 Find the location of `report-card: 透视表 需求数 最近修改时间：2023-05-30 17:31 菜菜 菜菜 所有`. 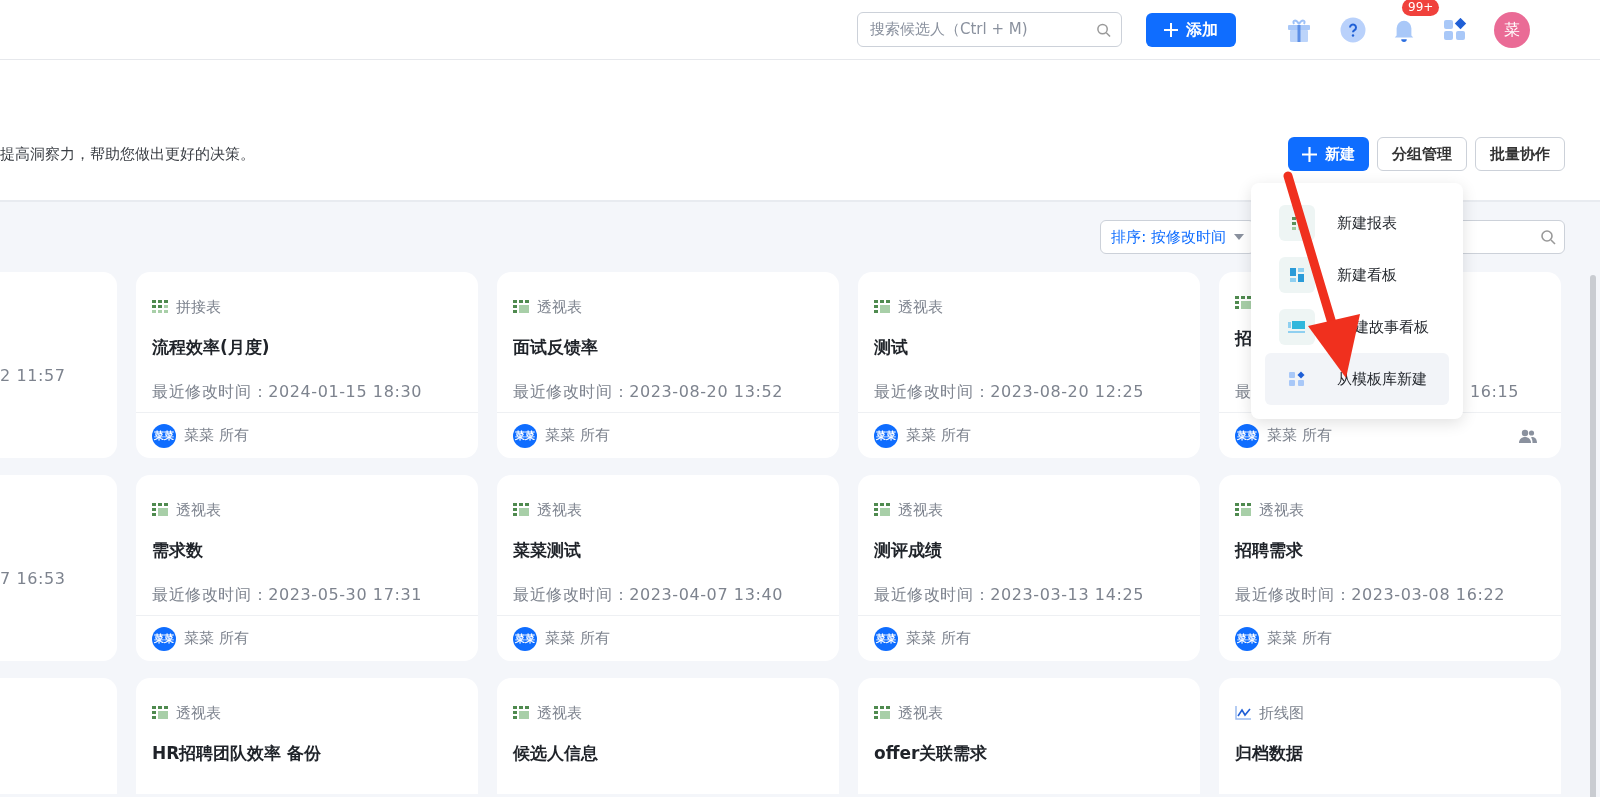

report-card: 透视表 需求数 最近修改时间：2023-05-30 17:31 菜菜 菜菜 所有 is located at coordinates (307, 568).